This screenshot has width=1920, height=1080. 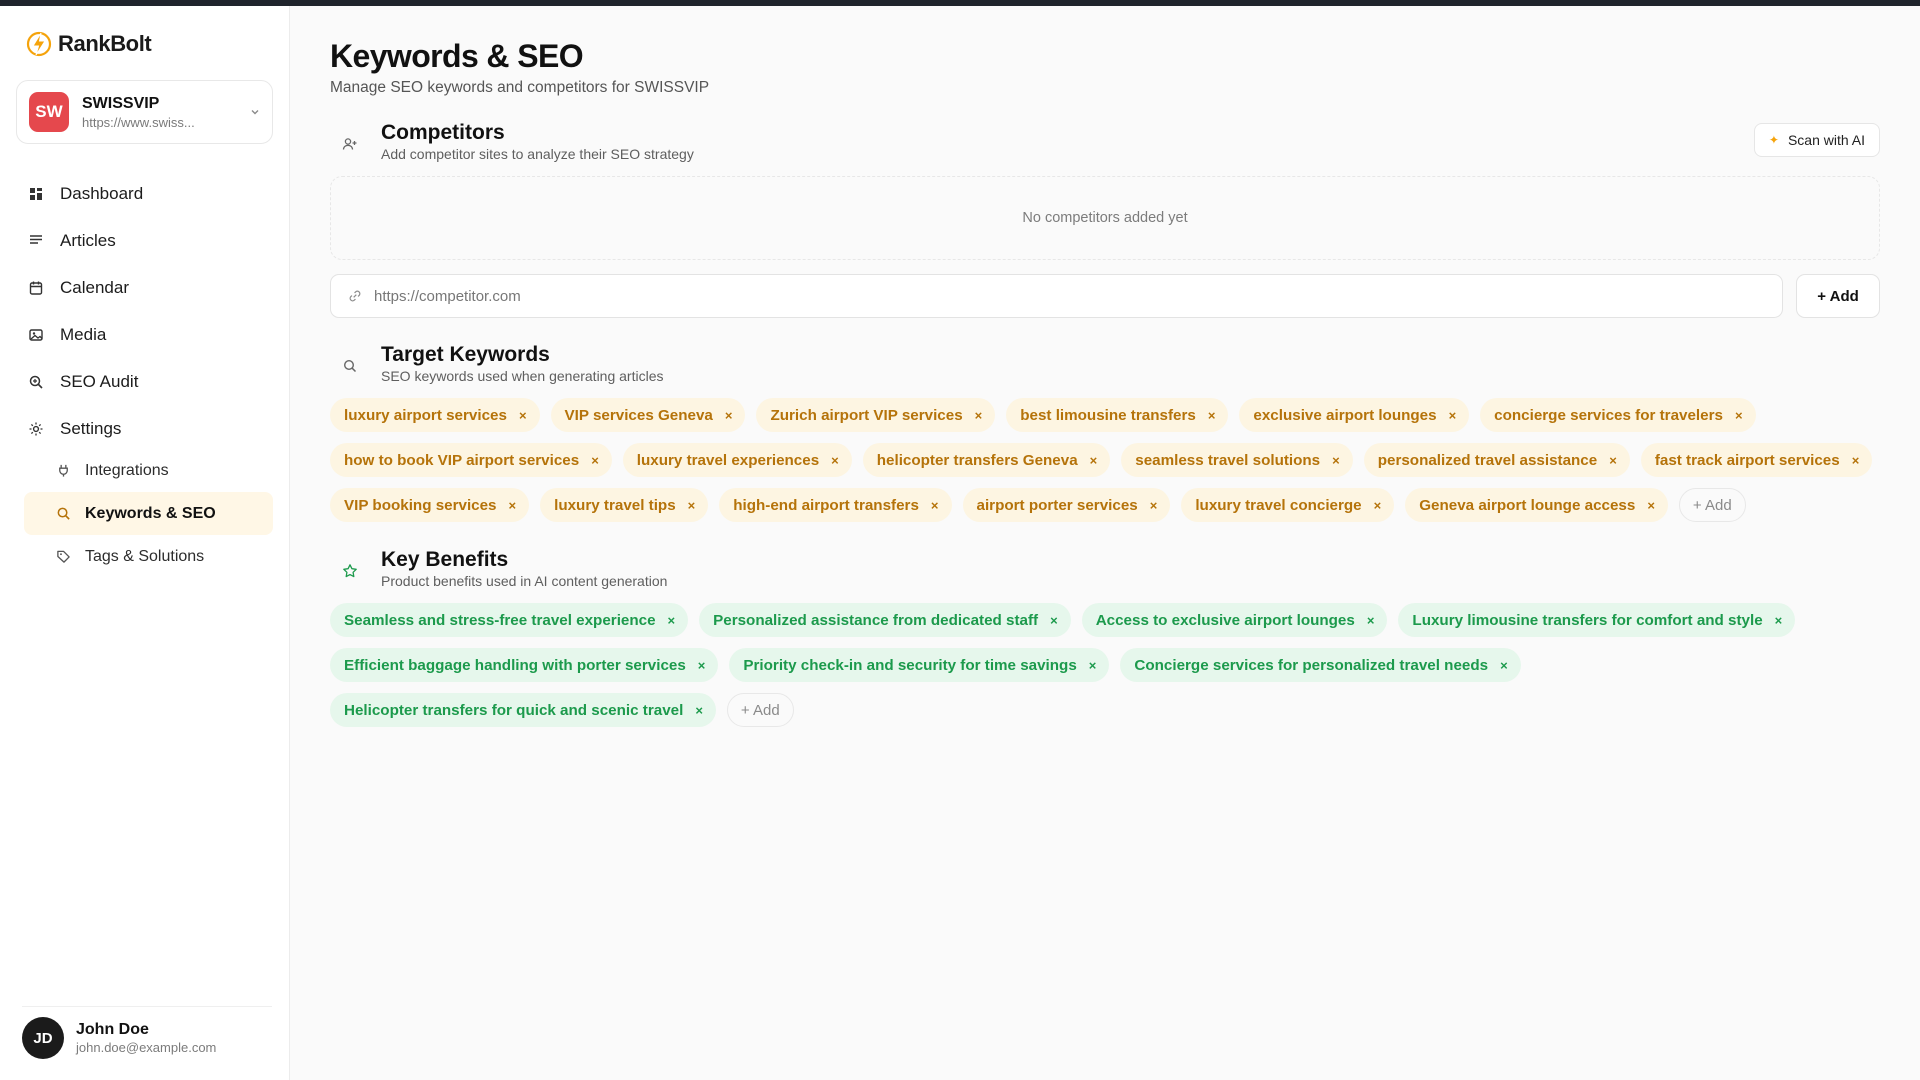 What do you see at coordinates (146, 1047) in the screenshot?
I see `user-email: john.doe@example.com` at bounding box center [146, 1047].